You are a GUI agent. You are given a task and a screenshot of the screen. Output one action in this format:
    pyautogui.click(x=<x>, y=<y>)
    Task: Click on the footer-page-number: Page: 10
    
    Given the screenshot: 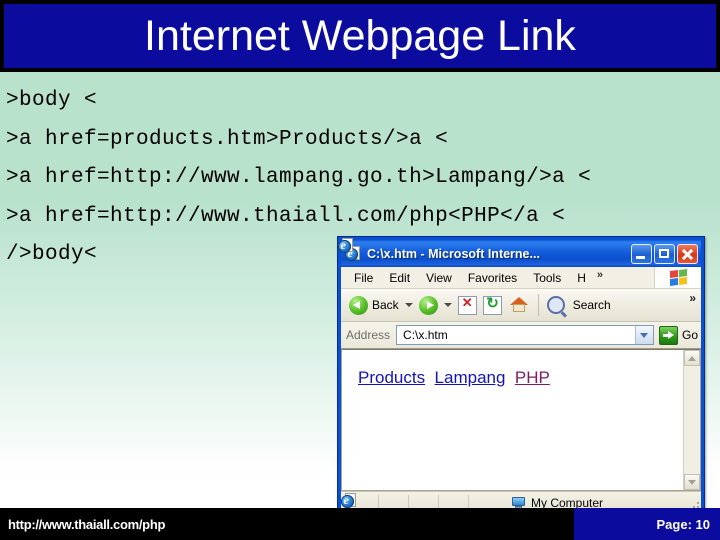 What is the action you would take?
    pyautogui.click(x=683, y=524)
    